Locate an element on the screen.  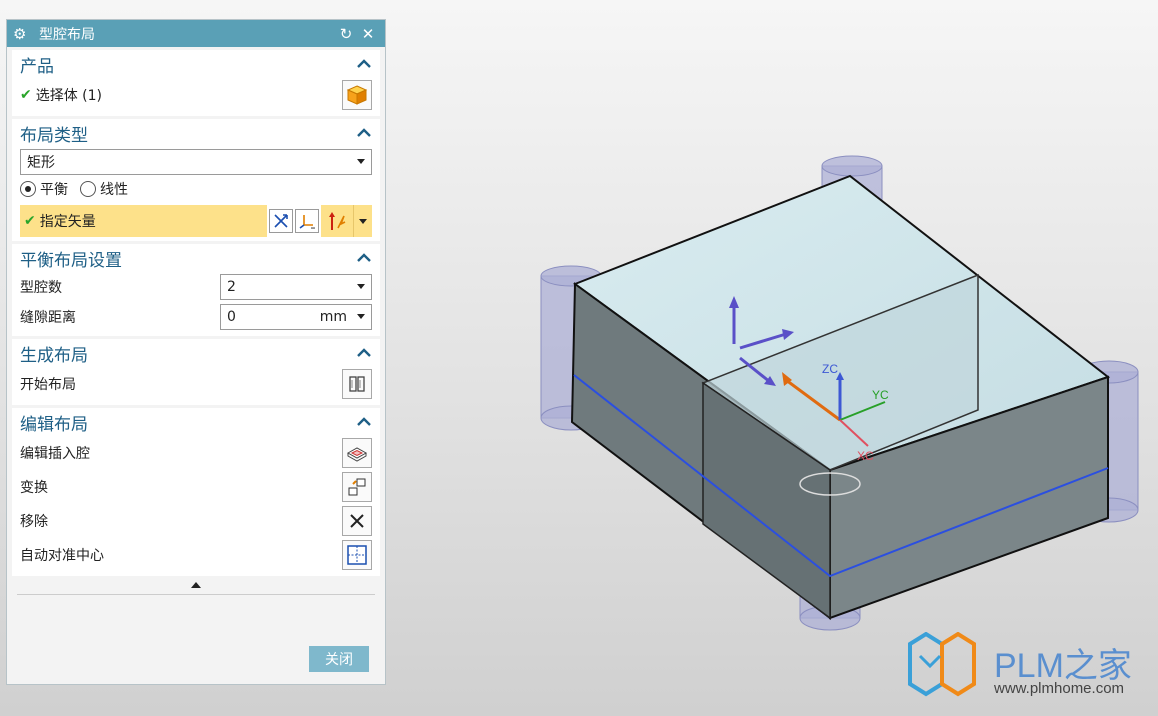
plmhome-logo-icon is located at coordinates (942, 664).